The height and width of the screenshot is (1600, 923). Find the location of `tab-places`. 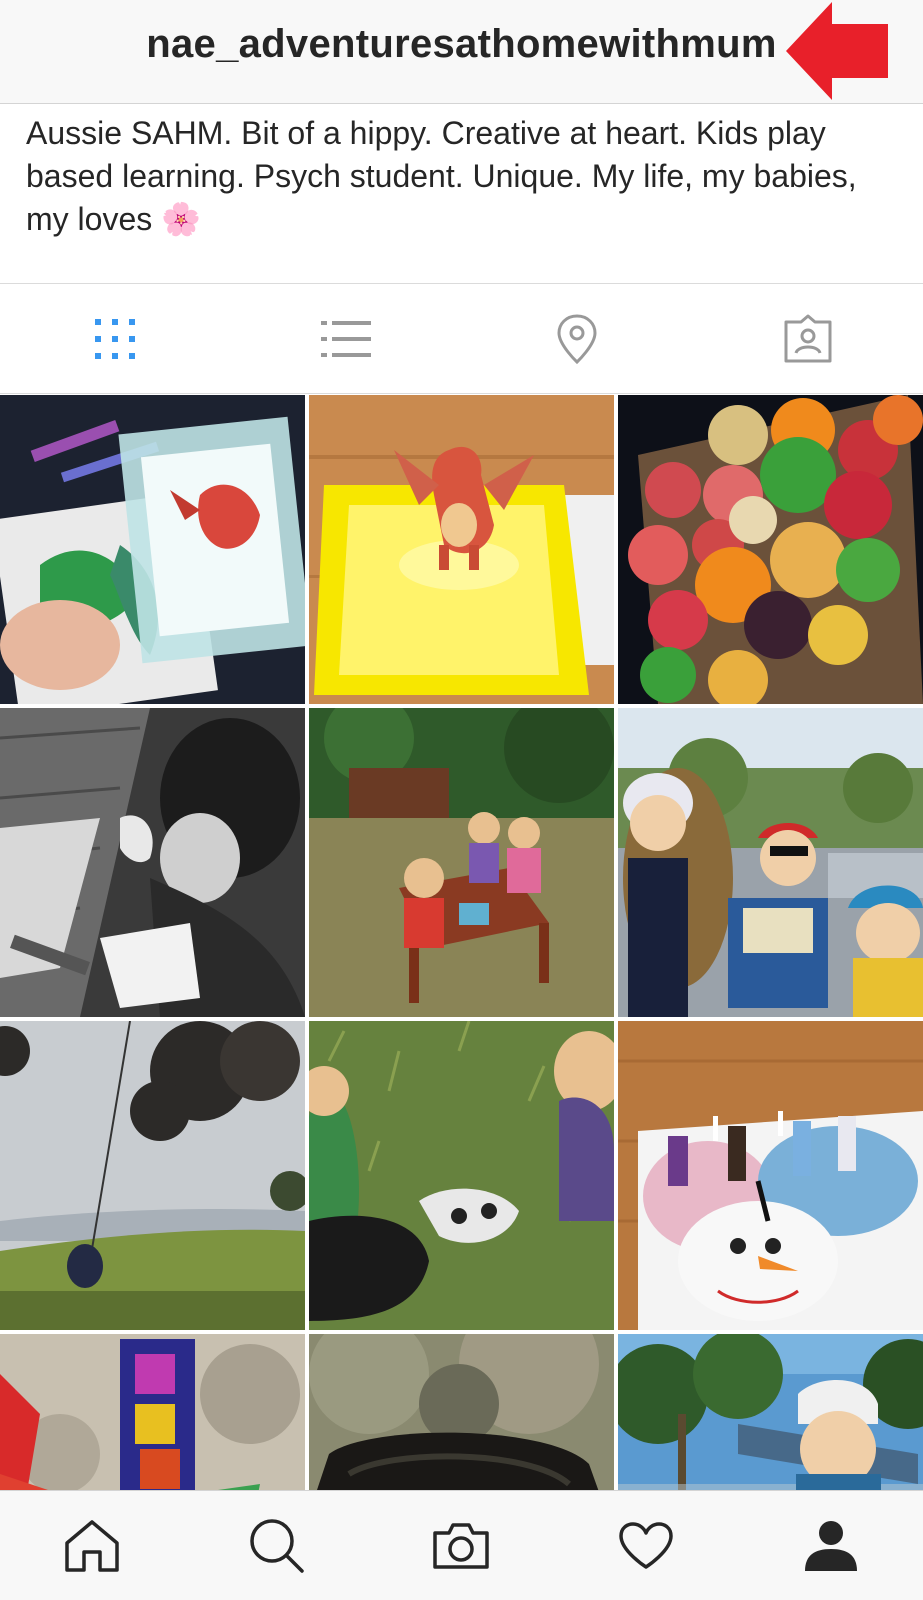

tab-places is located at coordinates (577, 338).